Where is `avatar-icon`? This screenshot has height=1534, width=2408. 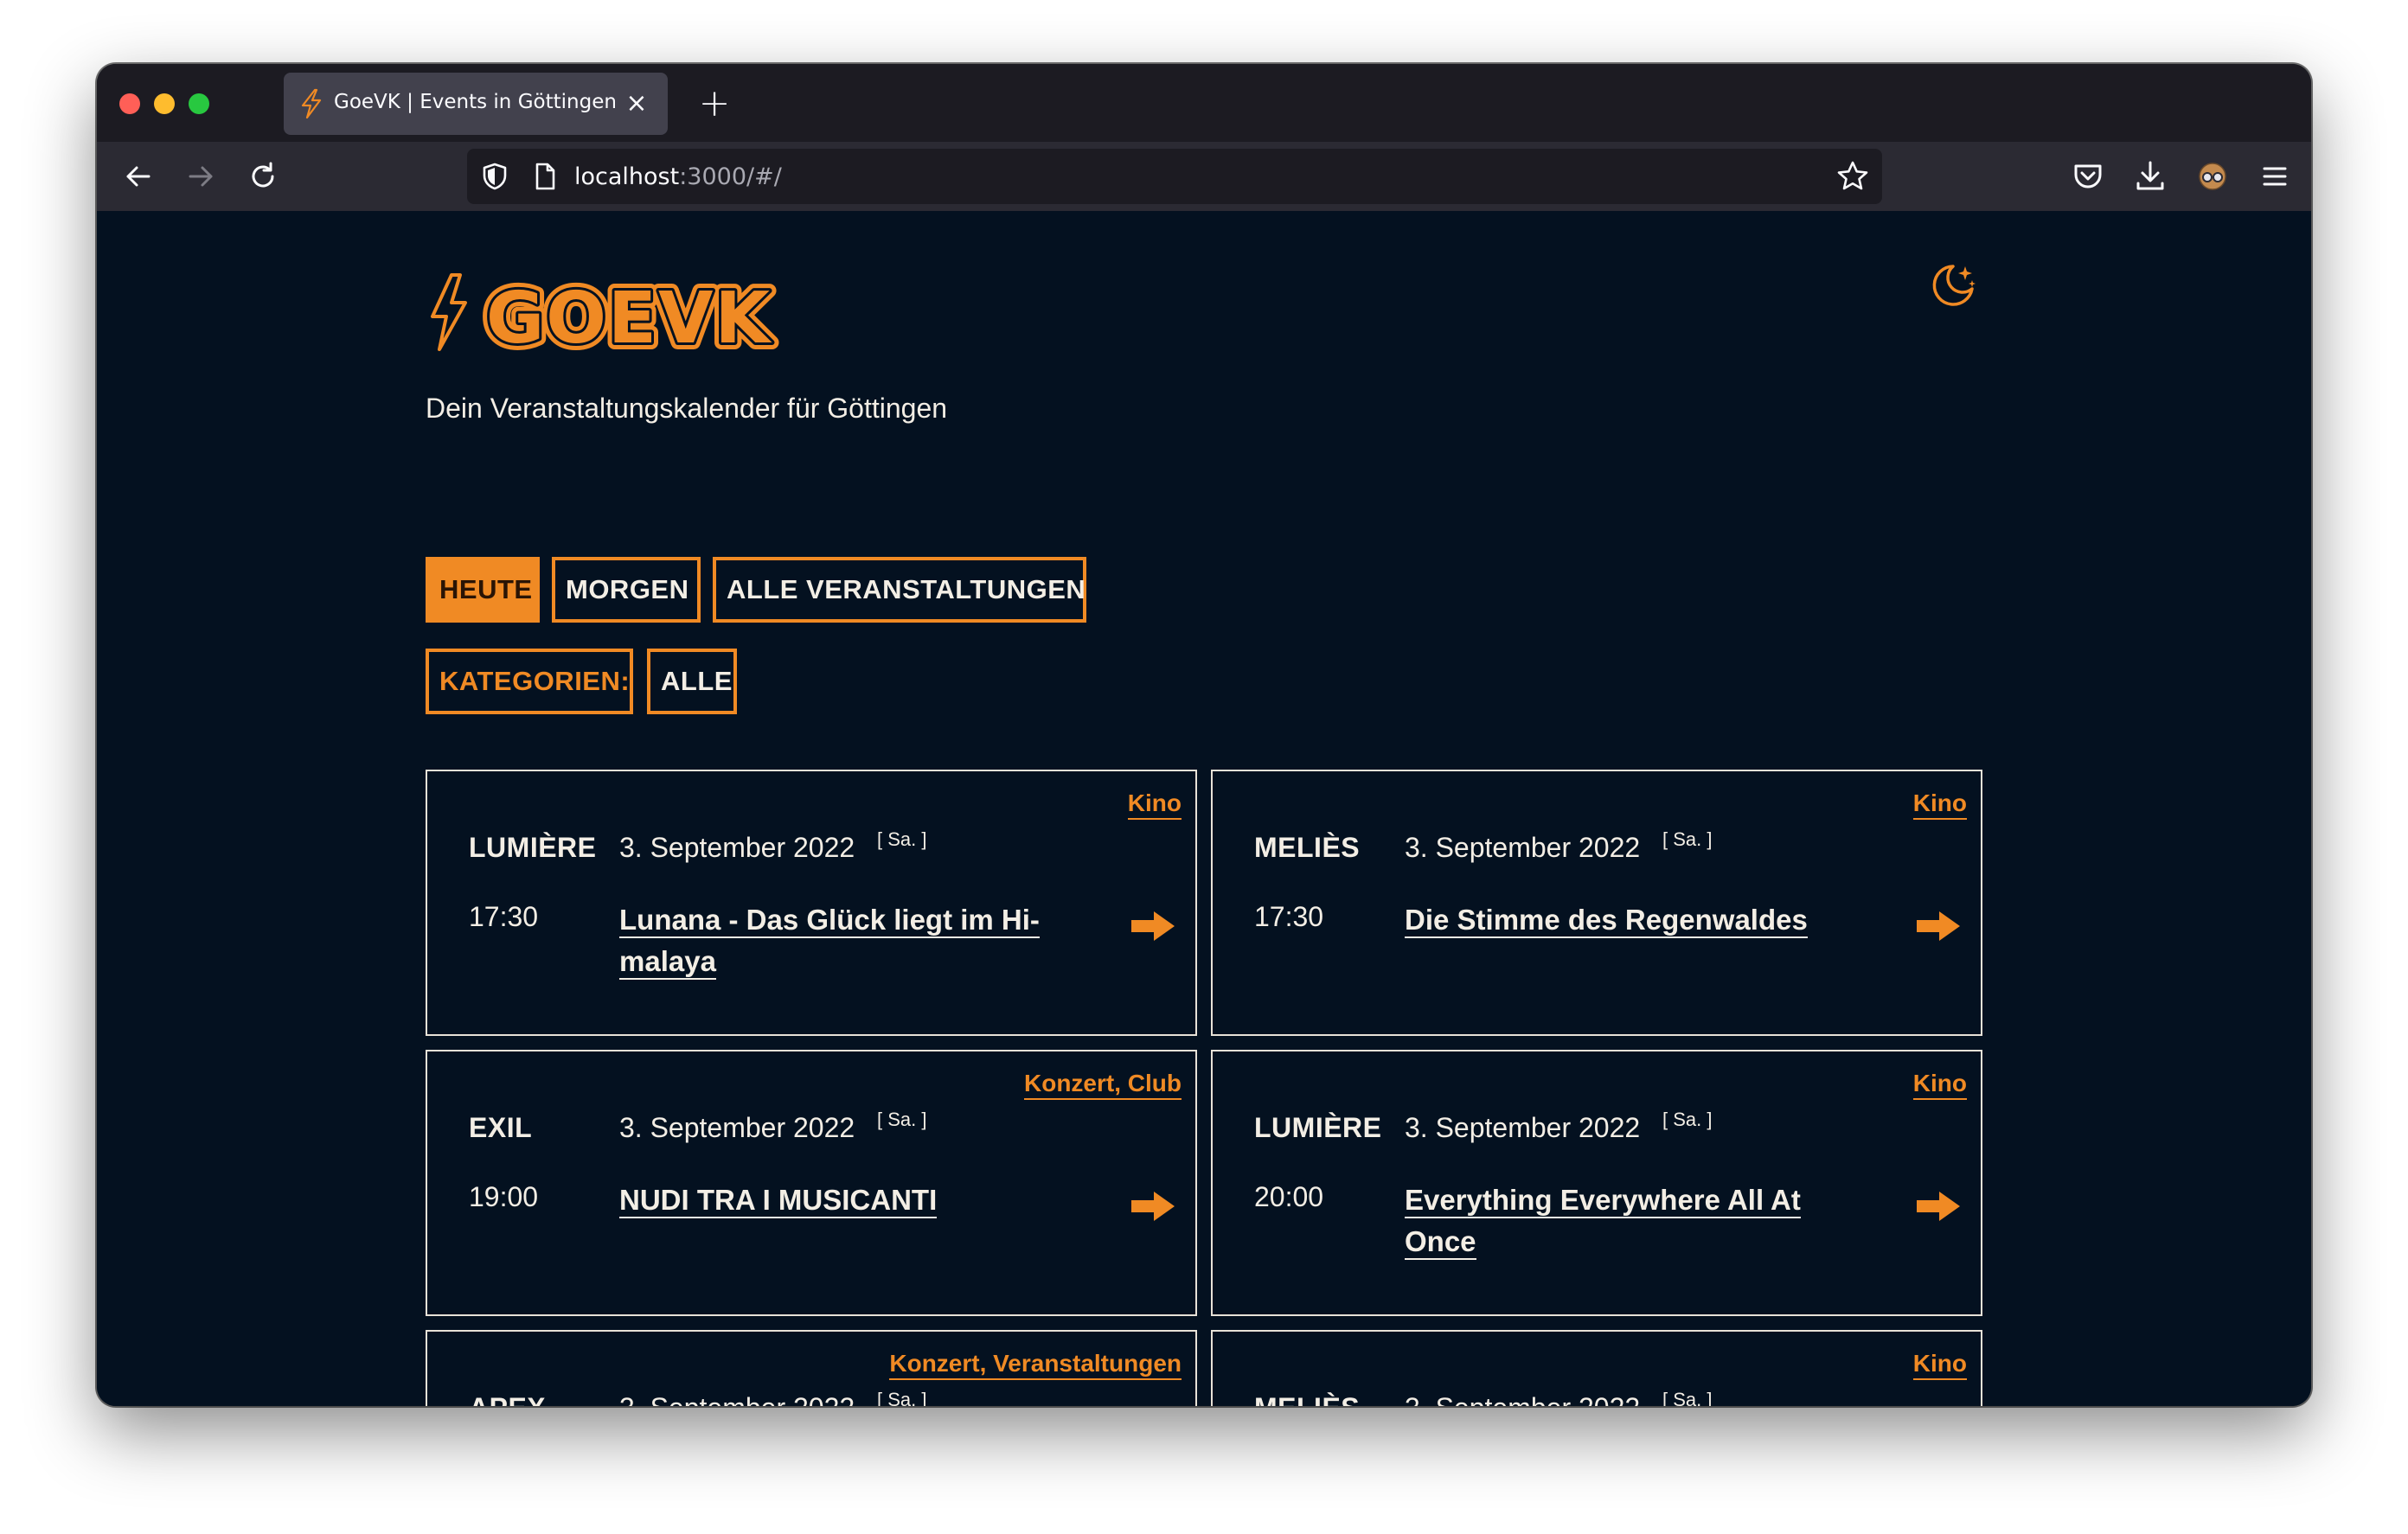
avatar-icon is located at coordinates (2212, 176).